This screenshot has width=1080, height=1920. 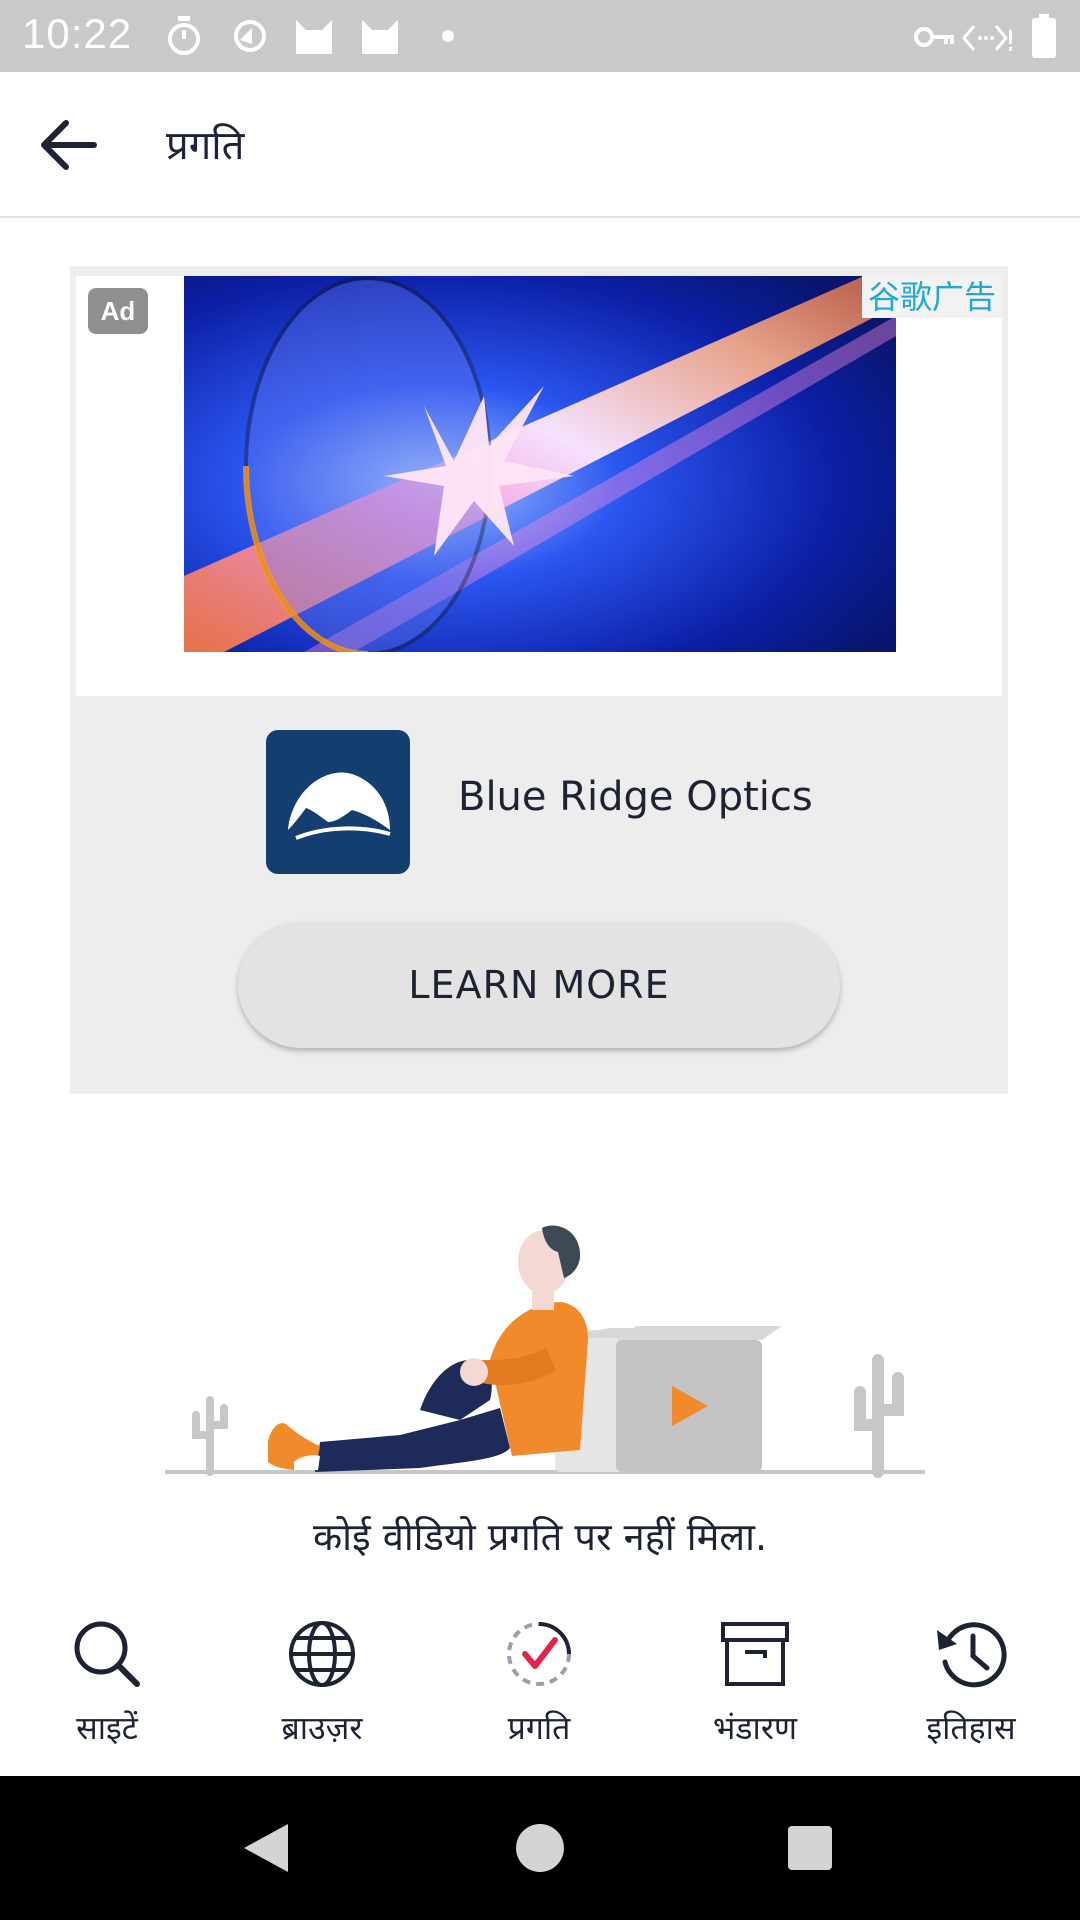 What do you see at coordinates (539, 985) in the screenshot?
I see `learn-more-button: LEARN MORE` at bounding box center [539, 985].